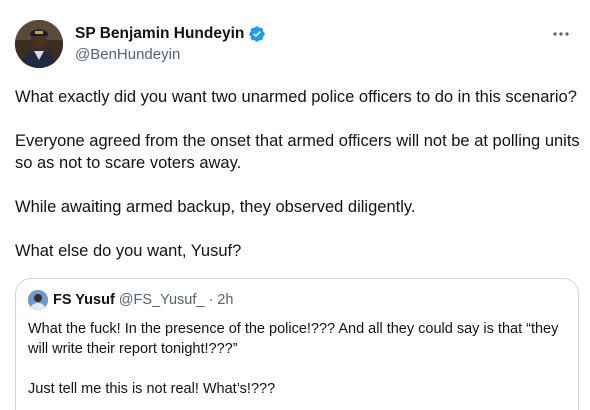  I want to click on avatar-image, so click(39, 44).